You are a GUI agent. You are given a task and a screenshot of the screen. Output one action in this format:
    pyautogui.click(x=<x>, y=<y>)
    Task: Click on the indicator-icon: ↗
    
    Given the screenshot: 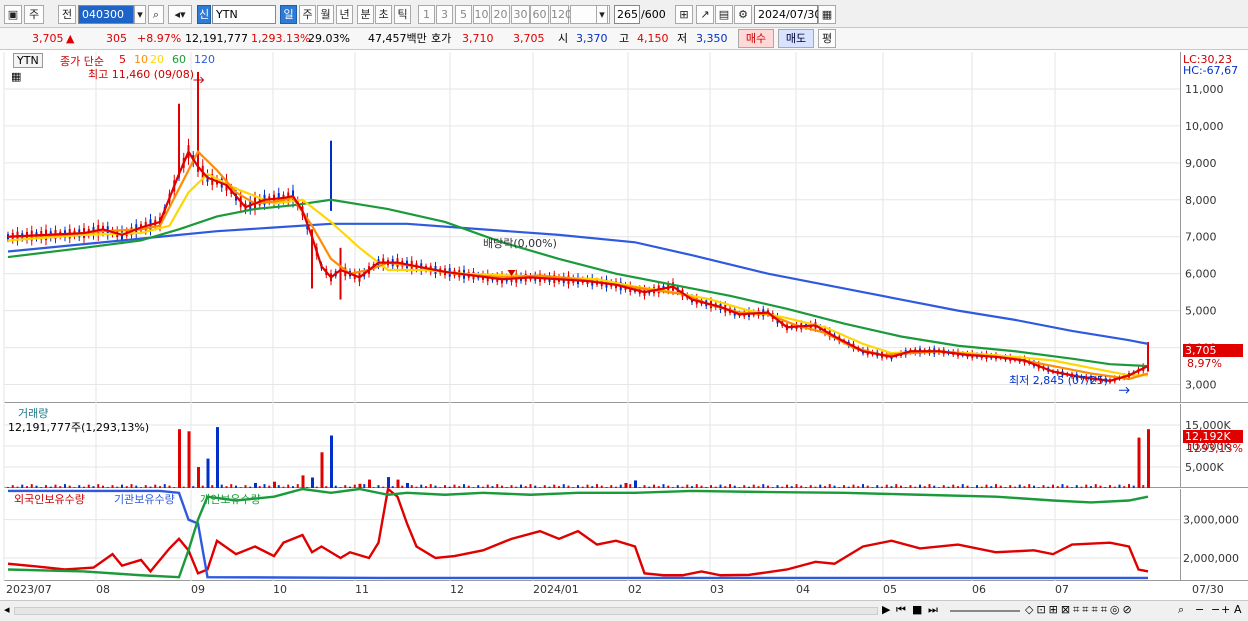 What is the action you would take?
    pyautogui.click(x=705, y=14)
    